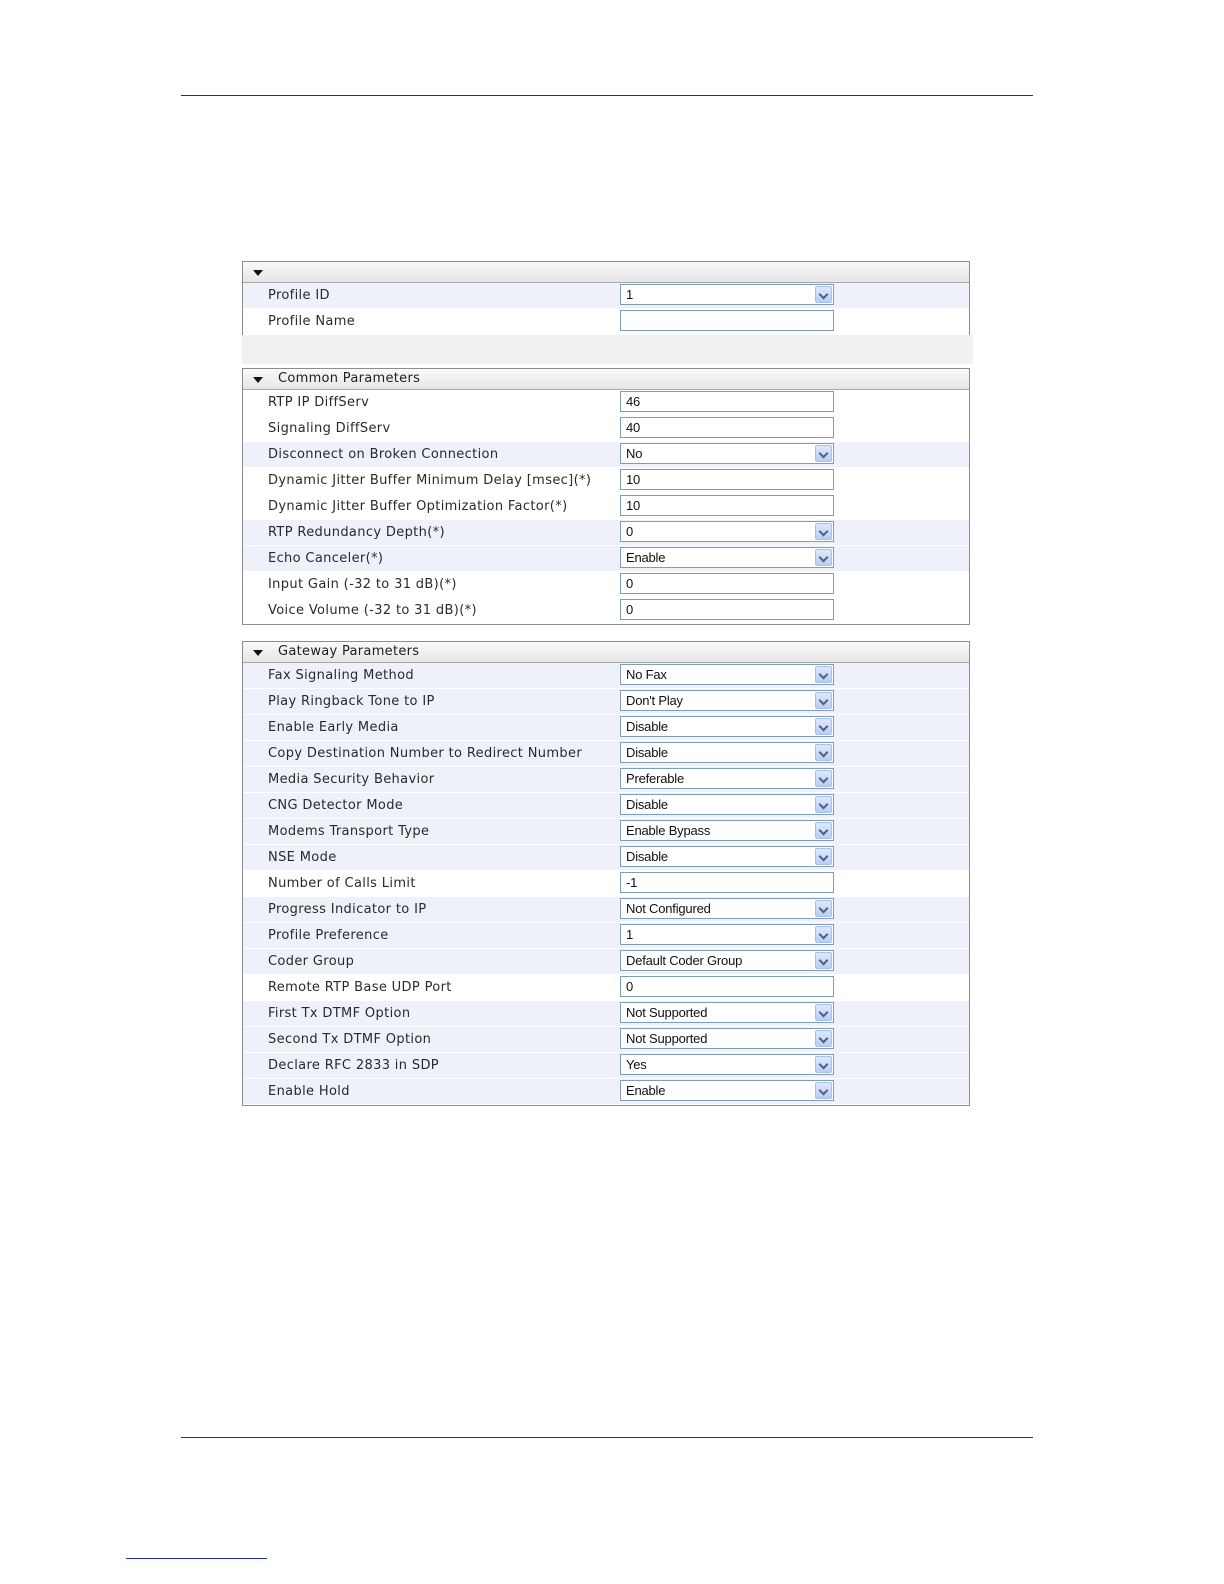  Describe the element at coordinates (727, 557) in the screenshot. I see `echo-canceler-select: Enable` at that location.